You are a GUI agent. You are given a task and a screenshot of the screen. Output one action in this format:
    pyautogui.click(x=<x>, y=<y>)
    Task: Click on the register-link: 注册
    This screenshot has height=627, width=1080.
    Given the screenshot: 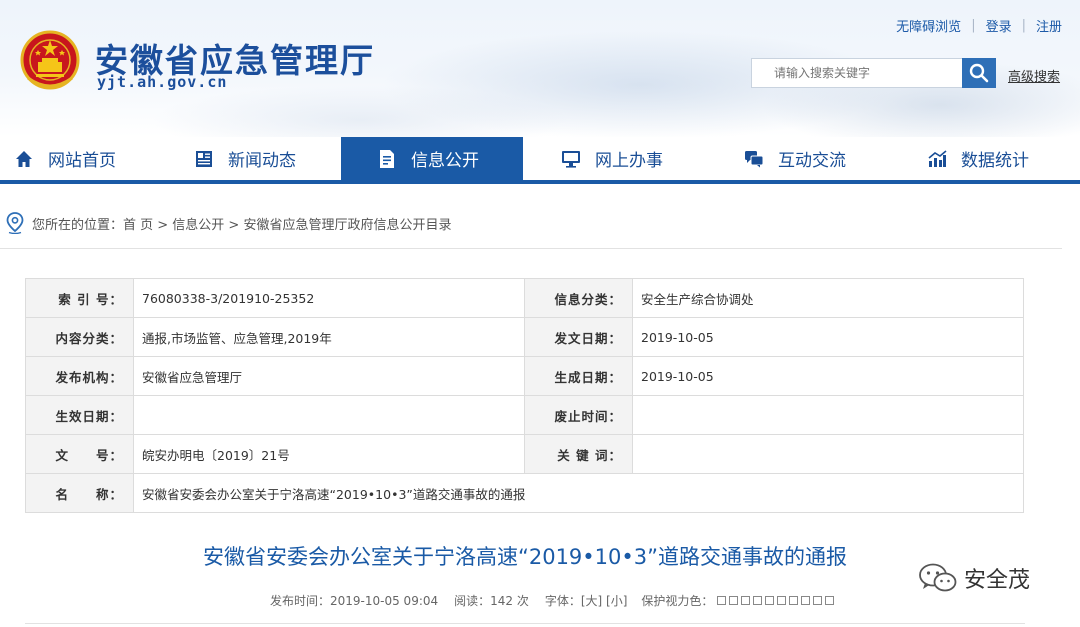 What is the action you would take?
    pyautogui.click(x=1049, y=25)
    